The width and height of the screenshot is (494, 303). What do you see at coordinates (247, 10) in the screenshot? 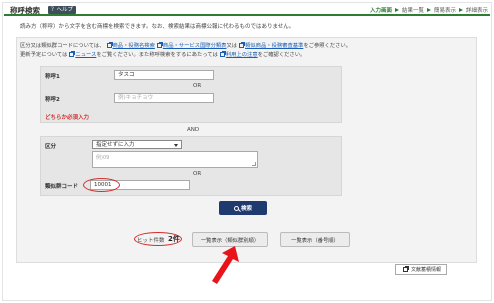
I see `title-bar: 称呼検索 ？ヘルプ 入力画面 結果一覧 簡易表示 詳細表示` at bounding box center [247, 10].